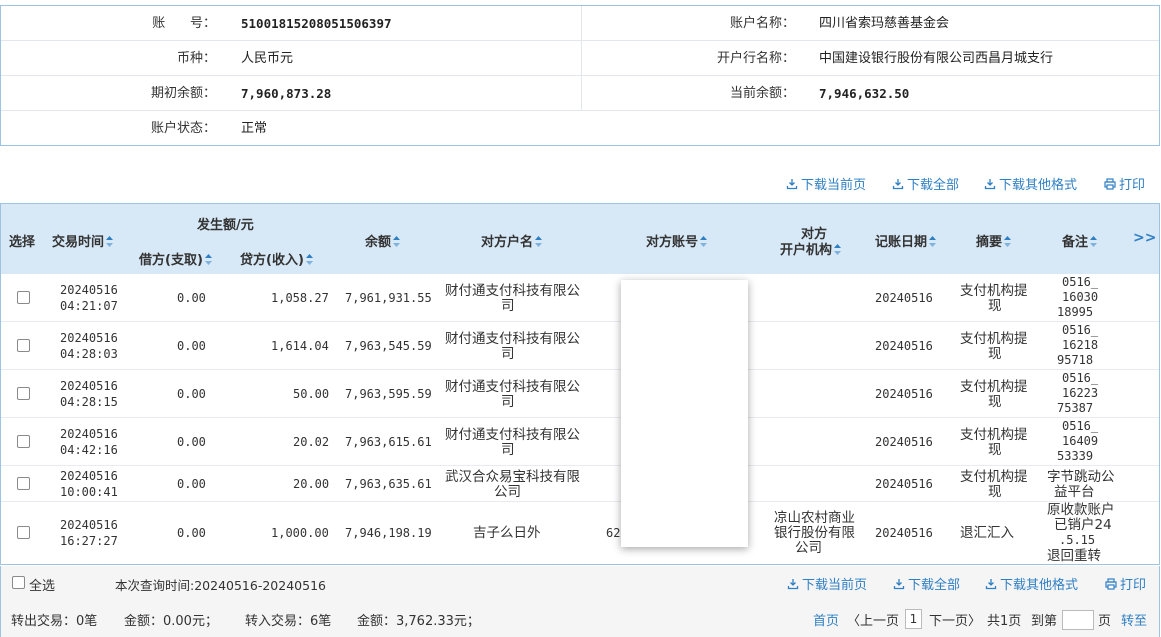 The width and height of the screenshot is (1161, 637). What do you see at coordinates (1078, 620) in the screenshot?
I see `goto-page-input` at bounding box center [1078, 620].